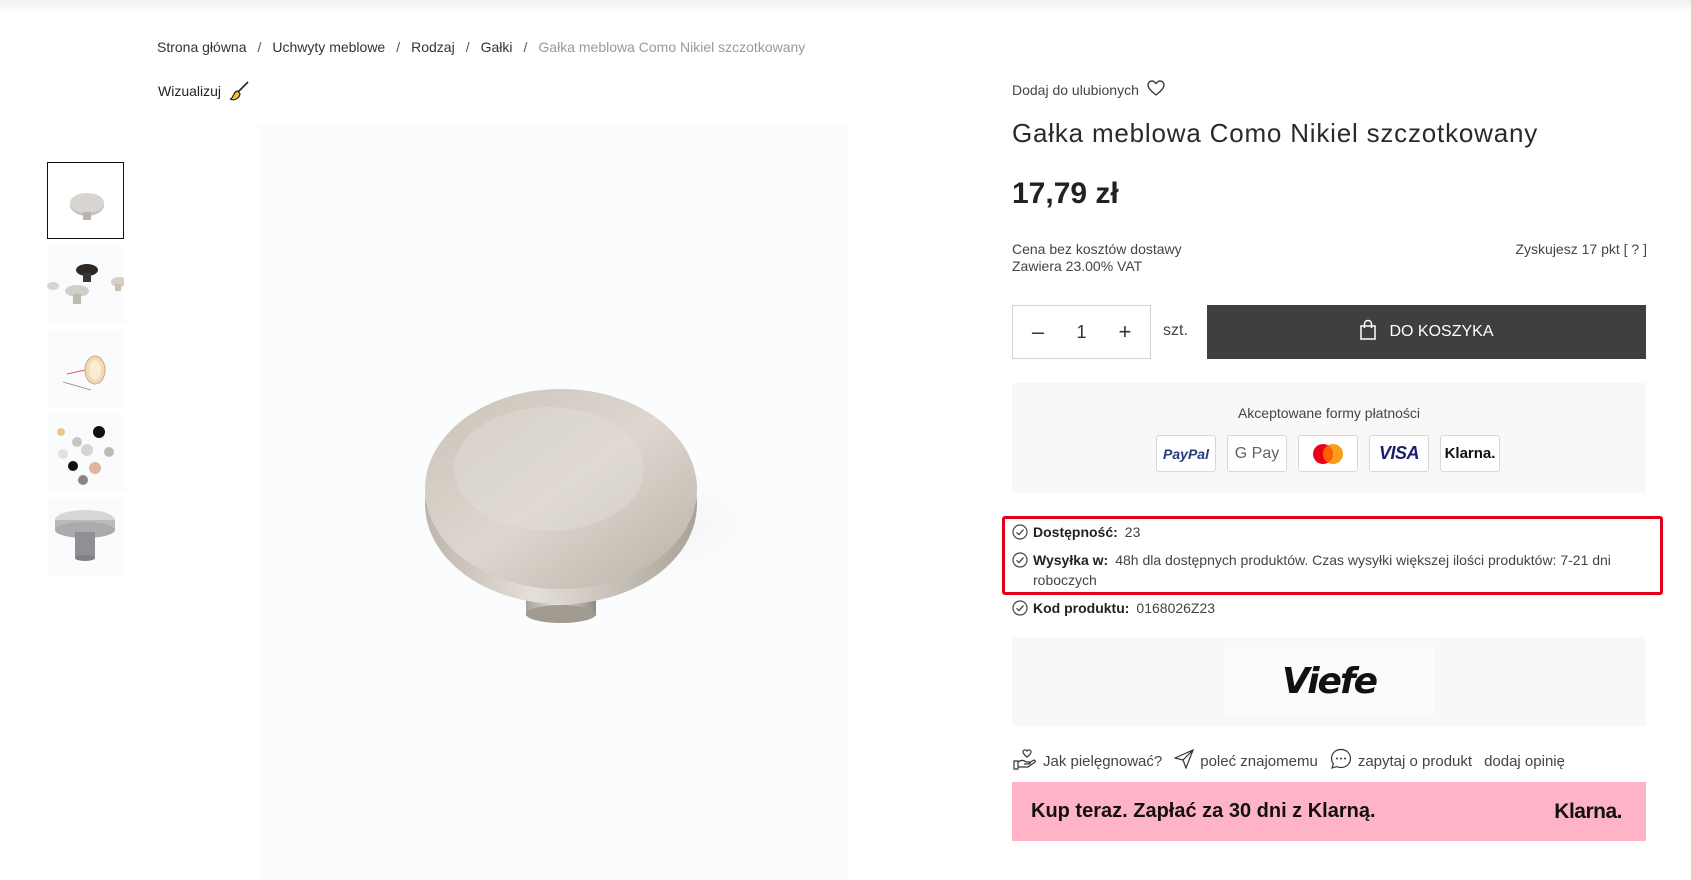  I want to click on product-title: Gałka meblowa Como Nikiel szczotkowany, so click(1275, 133).